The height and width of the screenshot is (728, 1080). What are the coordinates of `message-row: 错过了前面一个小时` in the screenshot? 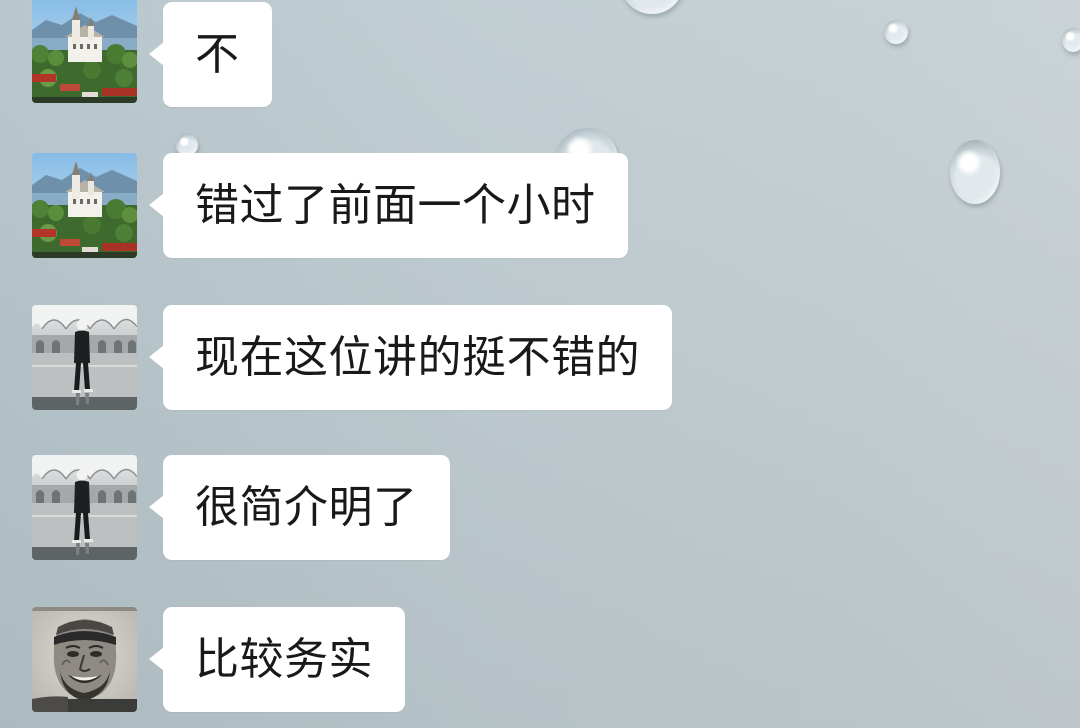 It's located at (540, 205).